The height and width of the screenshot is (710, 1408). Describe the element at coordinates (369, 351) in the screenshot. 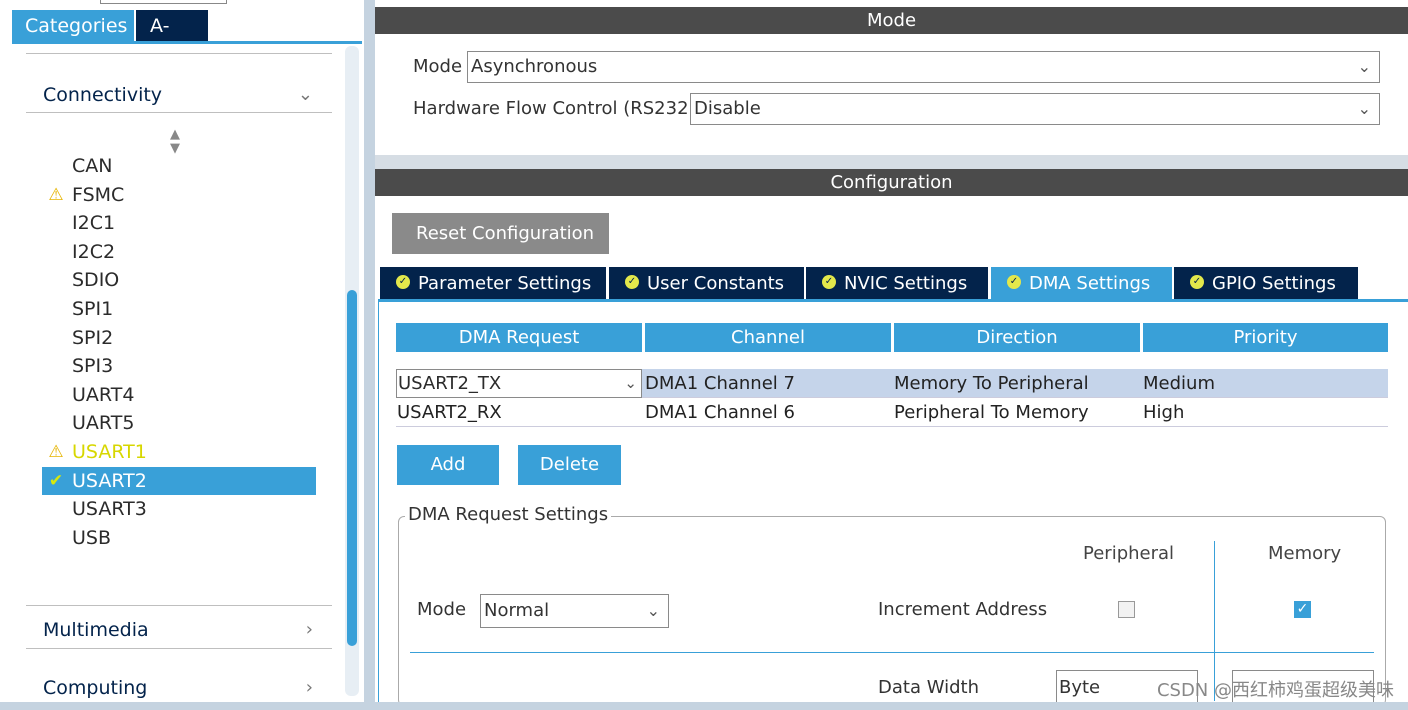

I see `panel-splitter` at that location.